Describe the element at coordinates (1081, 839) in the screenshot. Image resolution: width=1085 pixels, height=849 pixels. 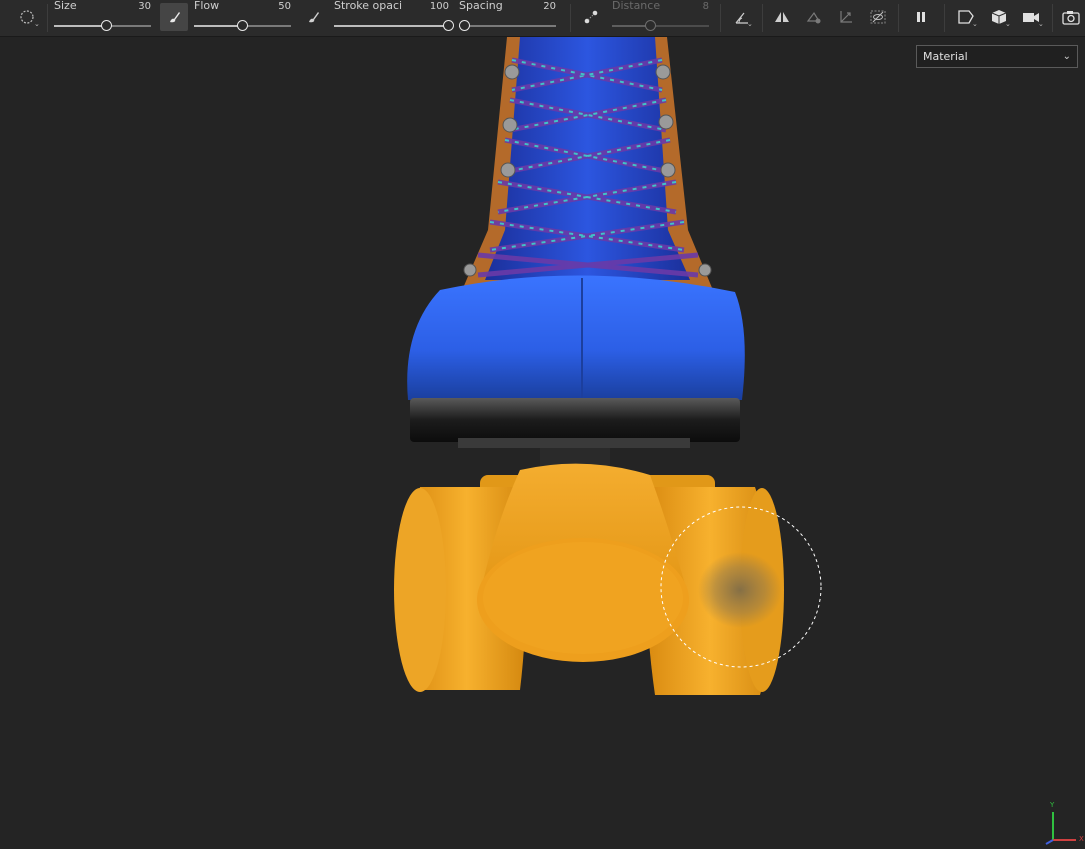
I see `axis-x-label: X` at that location.